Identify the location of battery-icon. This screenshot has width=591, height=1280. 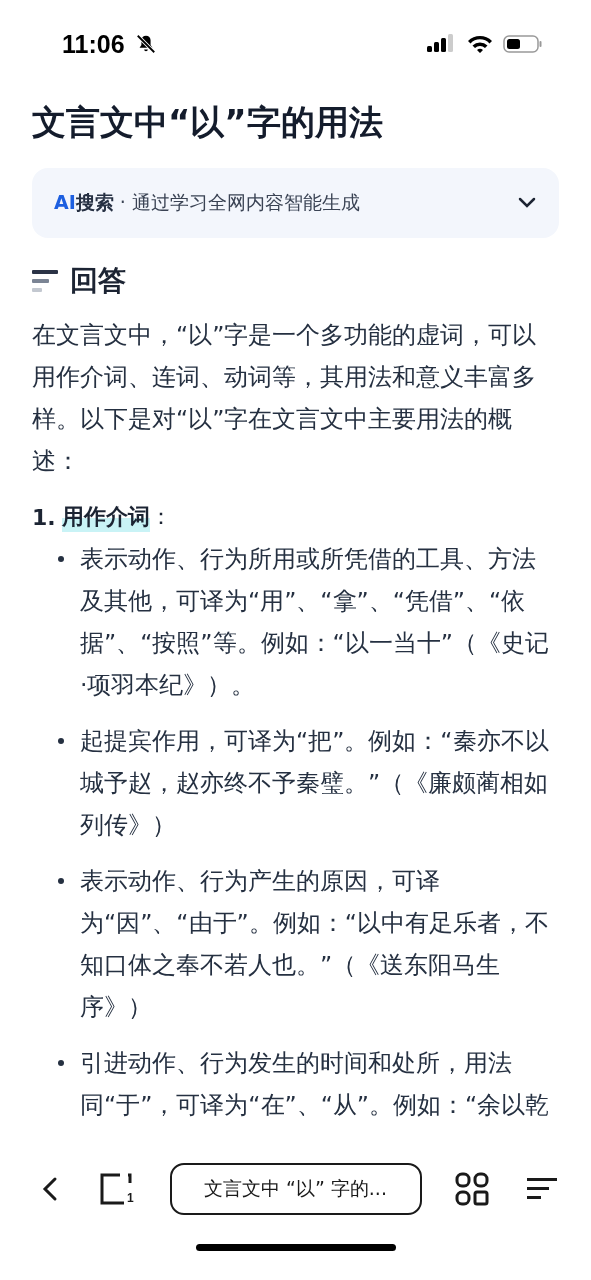
(523, 44).